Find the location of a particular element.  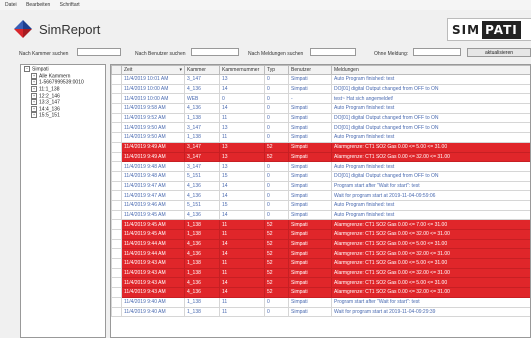

menu-datei: Datei is located at coordinates (11, 5).